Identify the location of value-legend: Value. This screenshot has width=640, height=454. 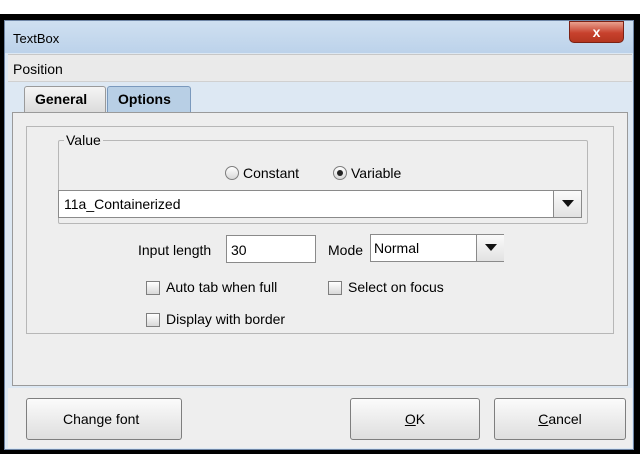
(83, 140).